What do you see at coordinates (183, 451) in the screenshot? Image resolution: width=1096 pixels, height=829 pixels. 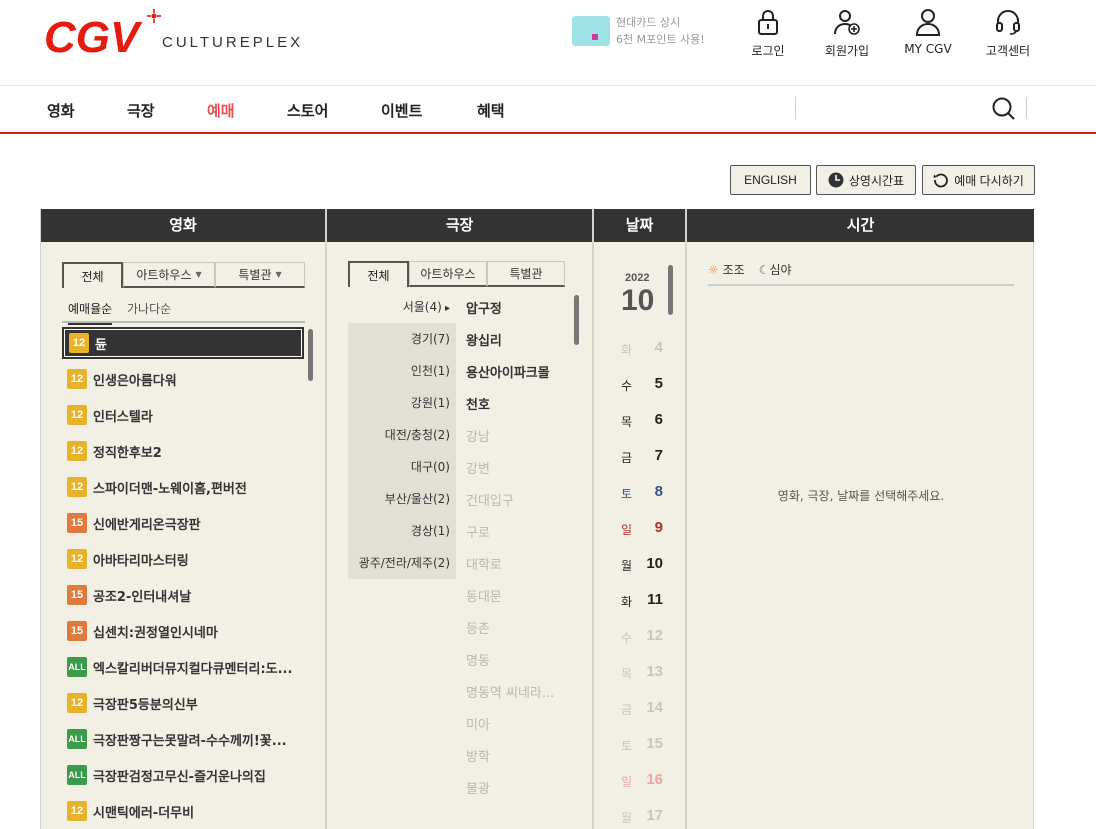 I see `movie-list-item: 12 정직한후보2` at bounding box center [183, 451].